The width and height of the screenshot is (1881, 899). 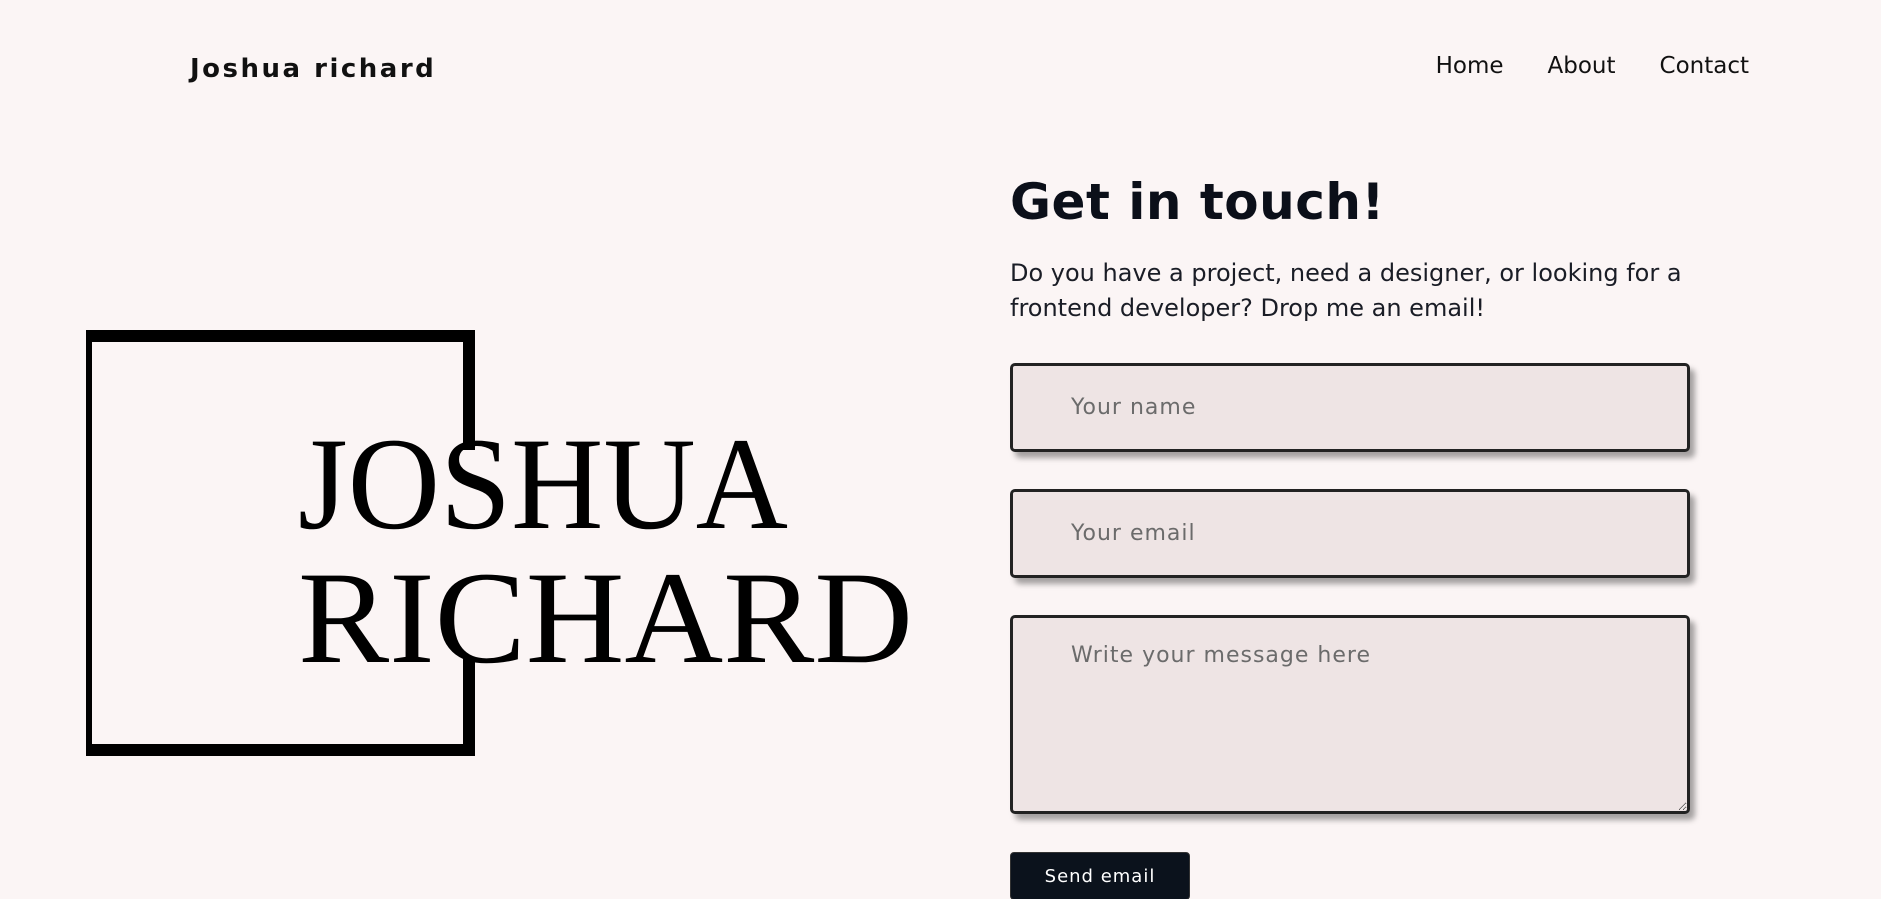 I want to click on send-email-button: Send email, so click(x=1100, y=875).